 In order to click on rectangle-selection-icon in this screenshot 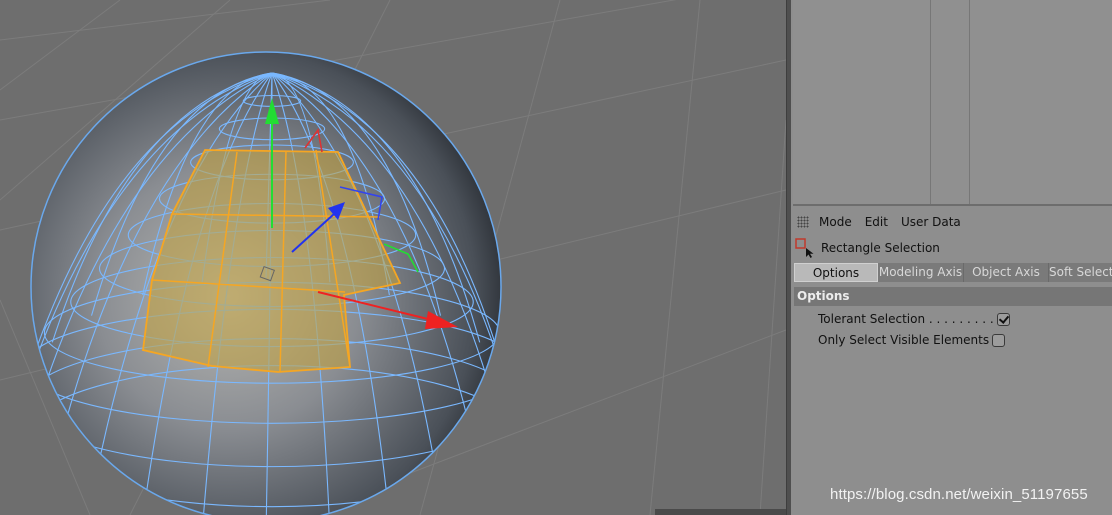, I will do `click(805, 248)`.